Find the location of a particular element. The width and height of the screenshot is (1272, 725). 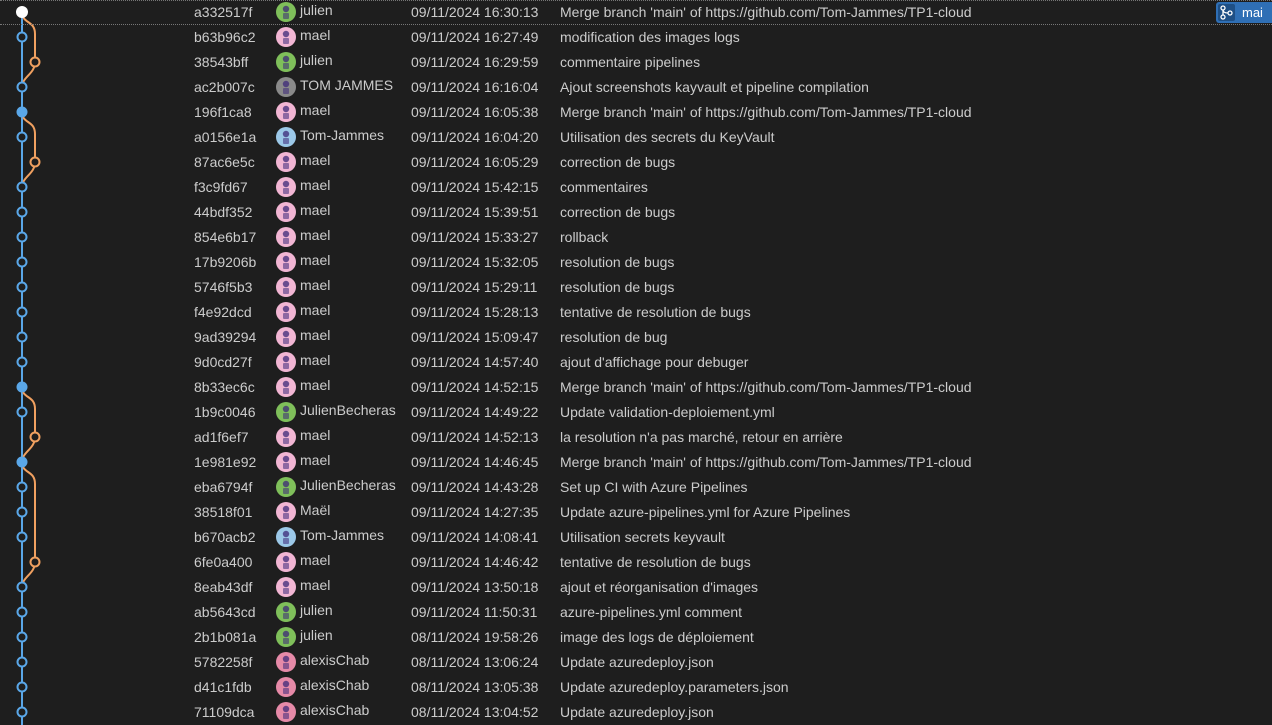

commit-hash: 1b9c0046 is located at coordinates (225, 412).